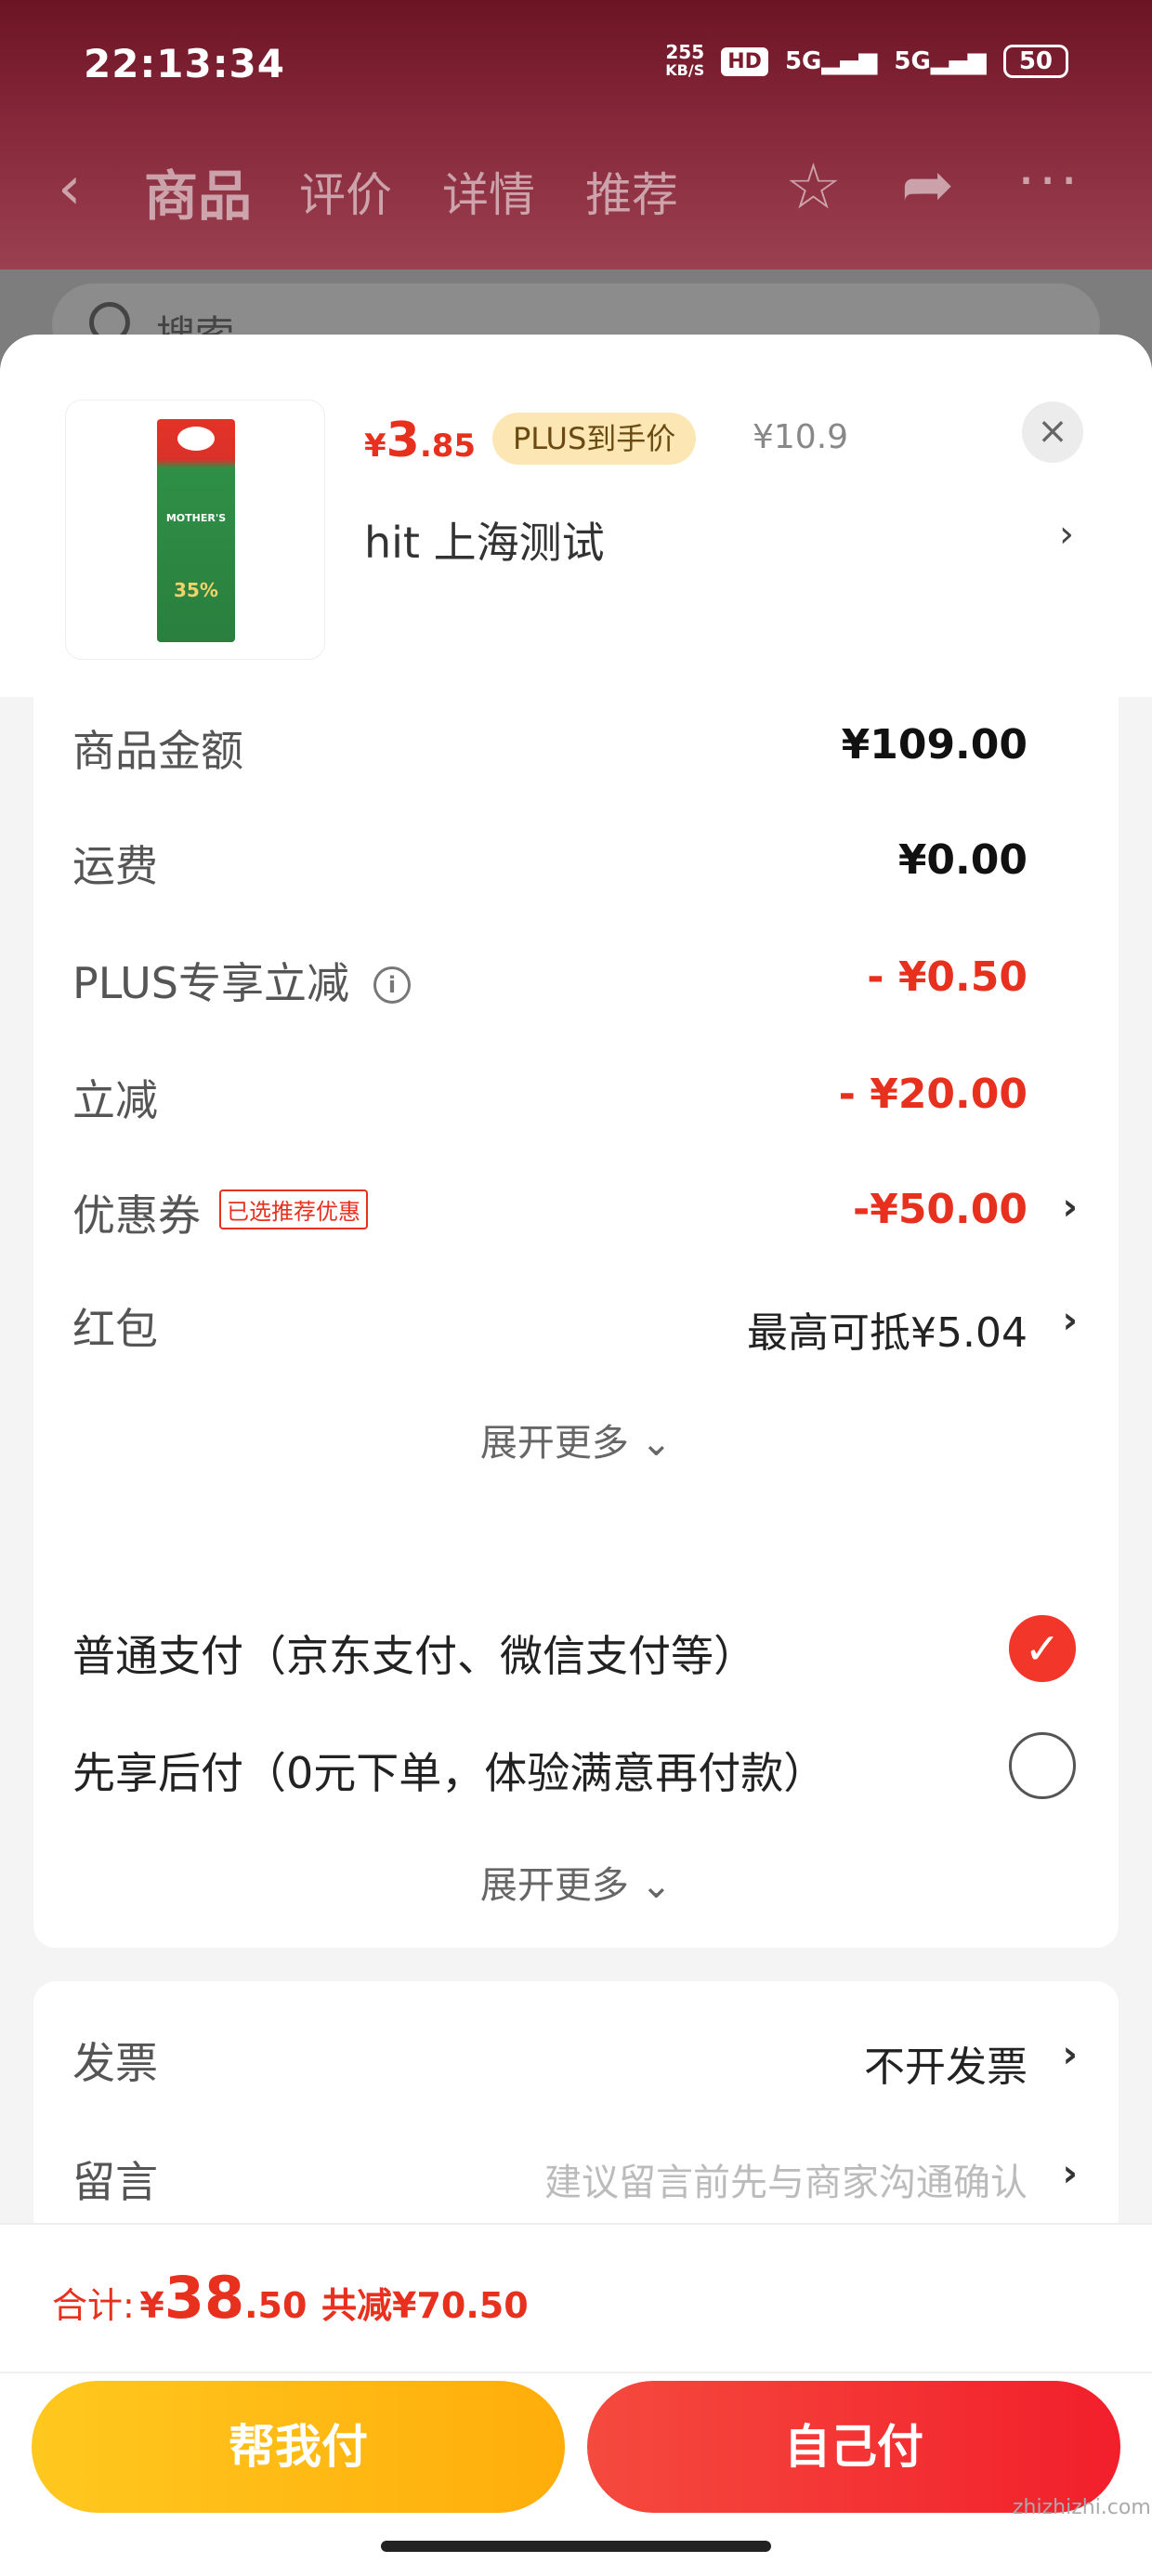 The image size is (1152, 2576). I want to click on tab-product: 商品, so click(198, 191).